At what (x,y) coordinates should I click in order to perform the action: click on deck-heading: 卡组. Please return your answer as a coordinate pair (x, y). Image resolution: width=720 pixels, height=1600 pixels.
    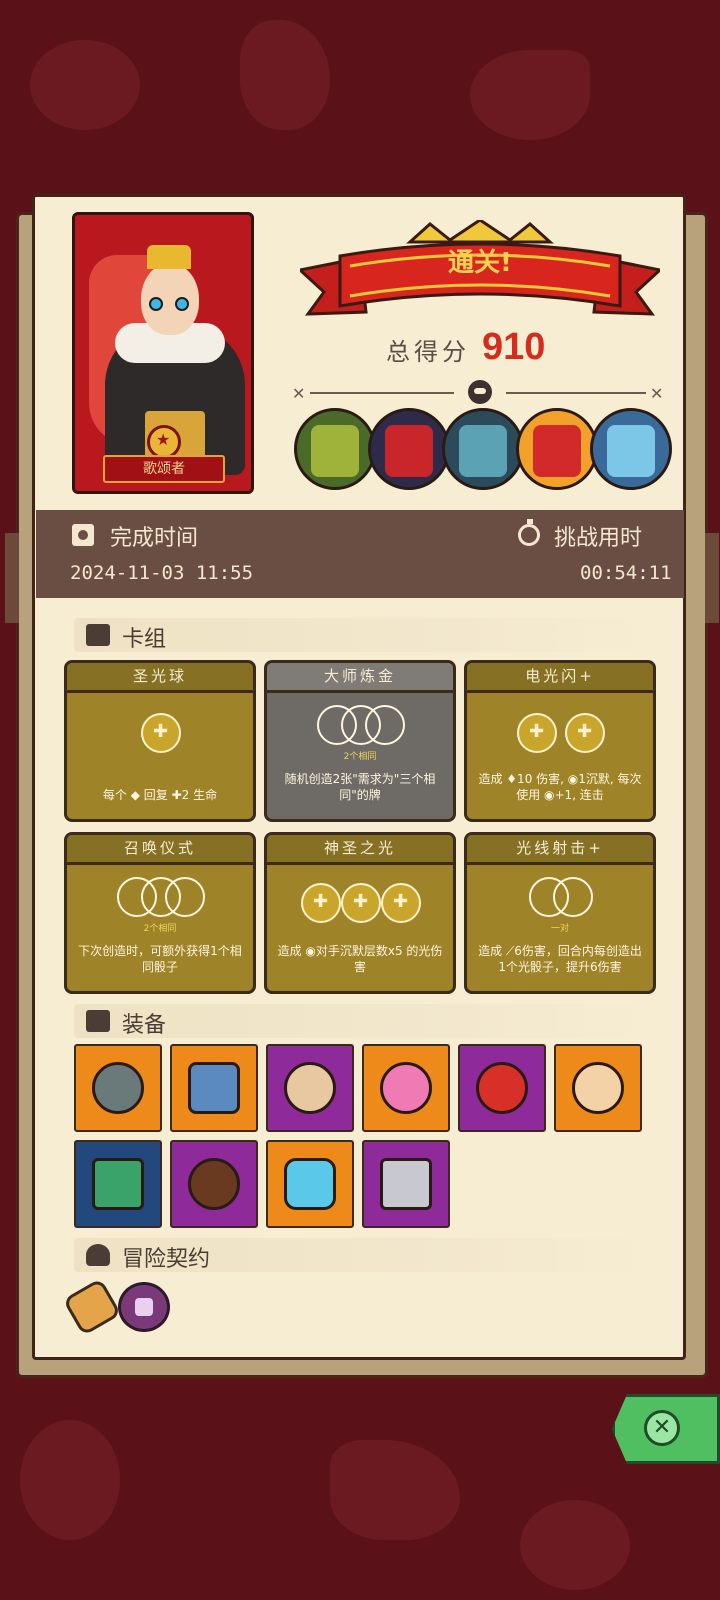
    Looking at the image, I should click on (144, 639).